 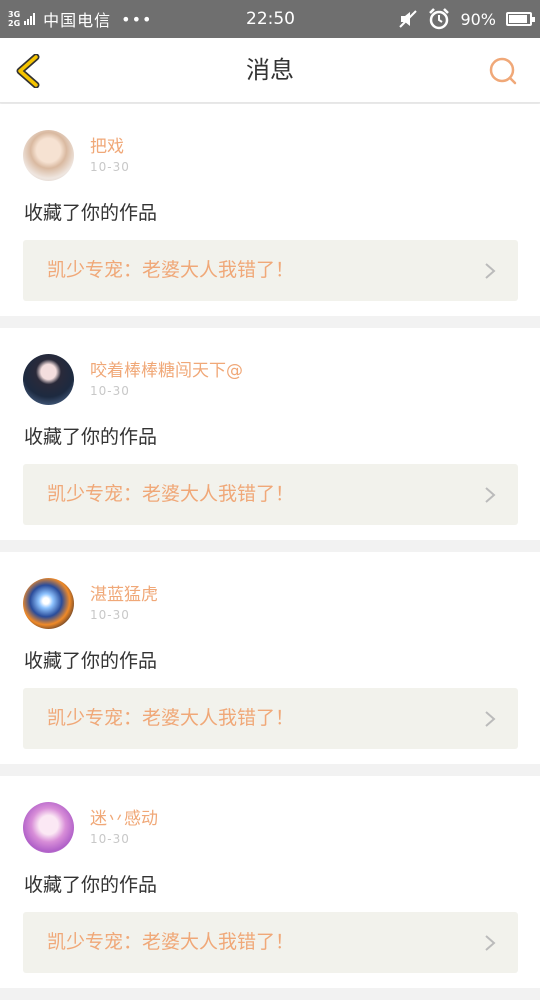 I want to click on username: 把戏, so click(x=107, y=144).